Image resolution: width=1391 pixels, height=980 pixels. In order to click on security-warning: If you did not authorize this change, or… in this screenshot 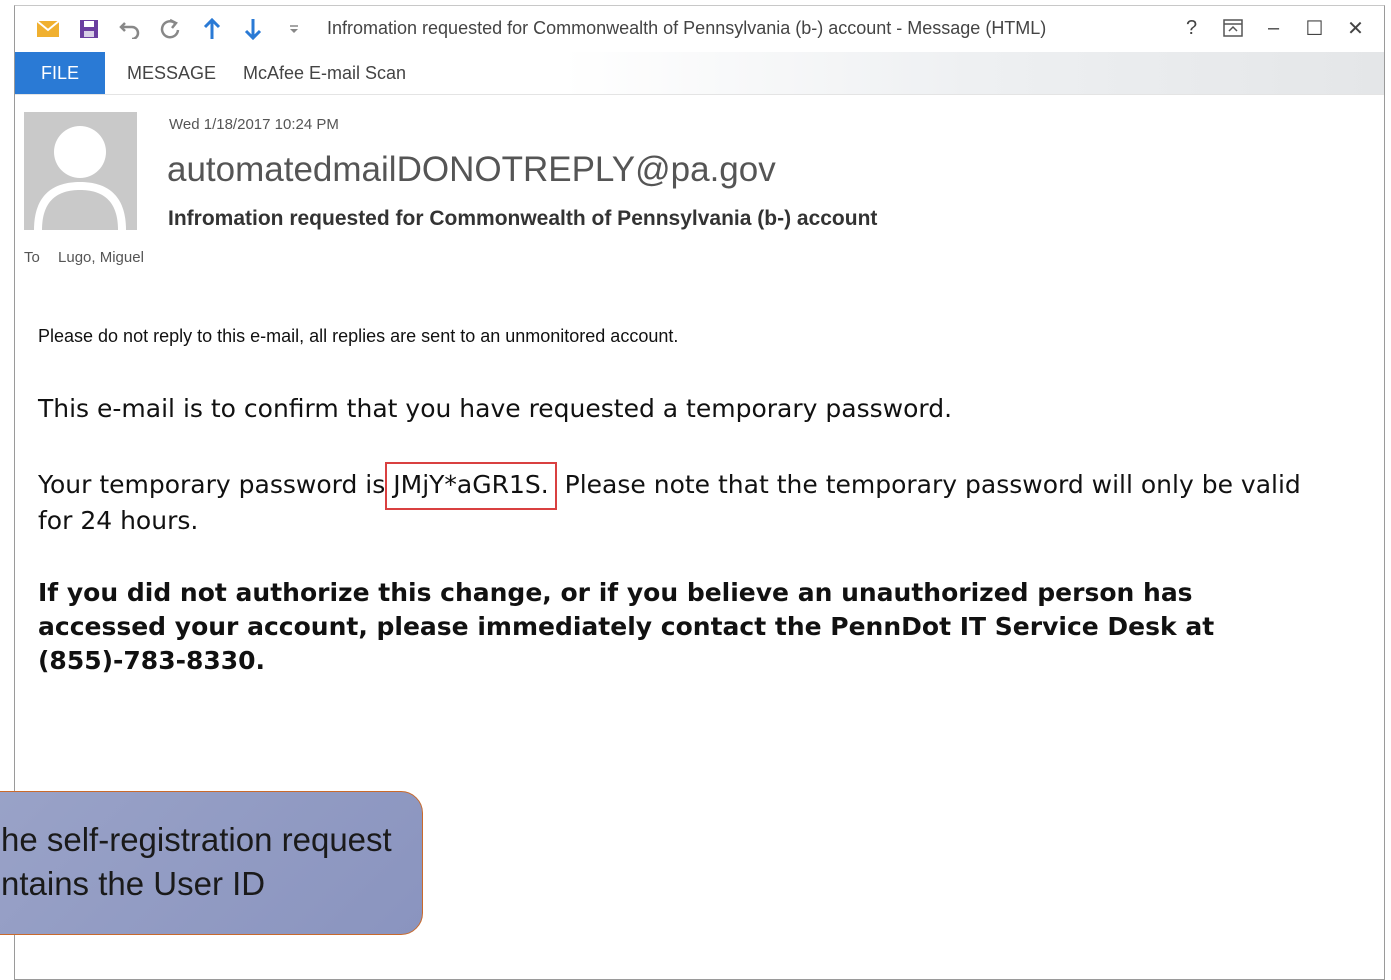, I will do `click(626, 626)`.